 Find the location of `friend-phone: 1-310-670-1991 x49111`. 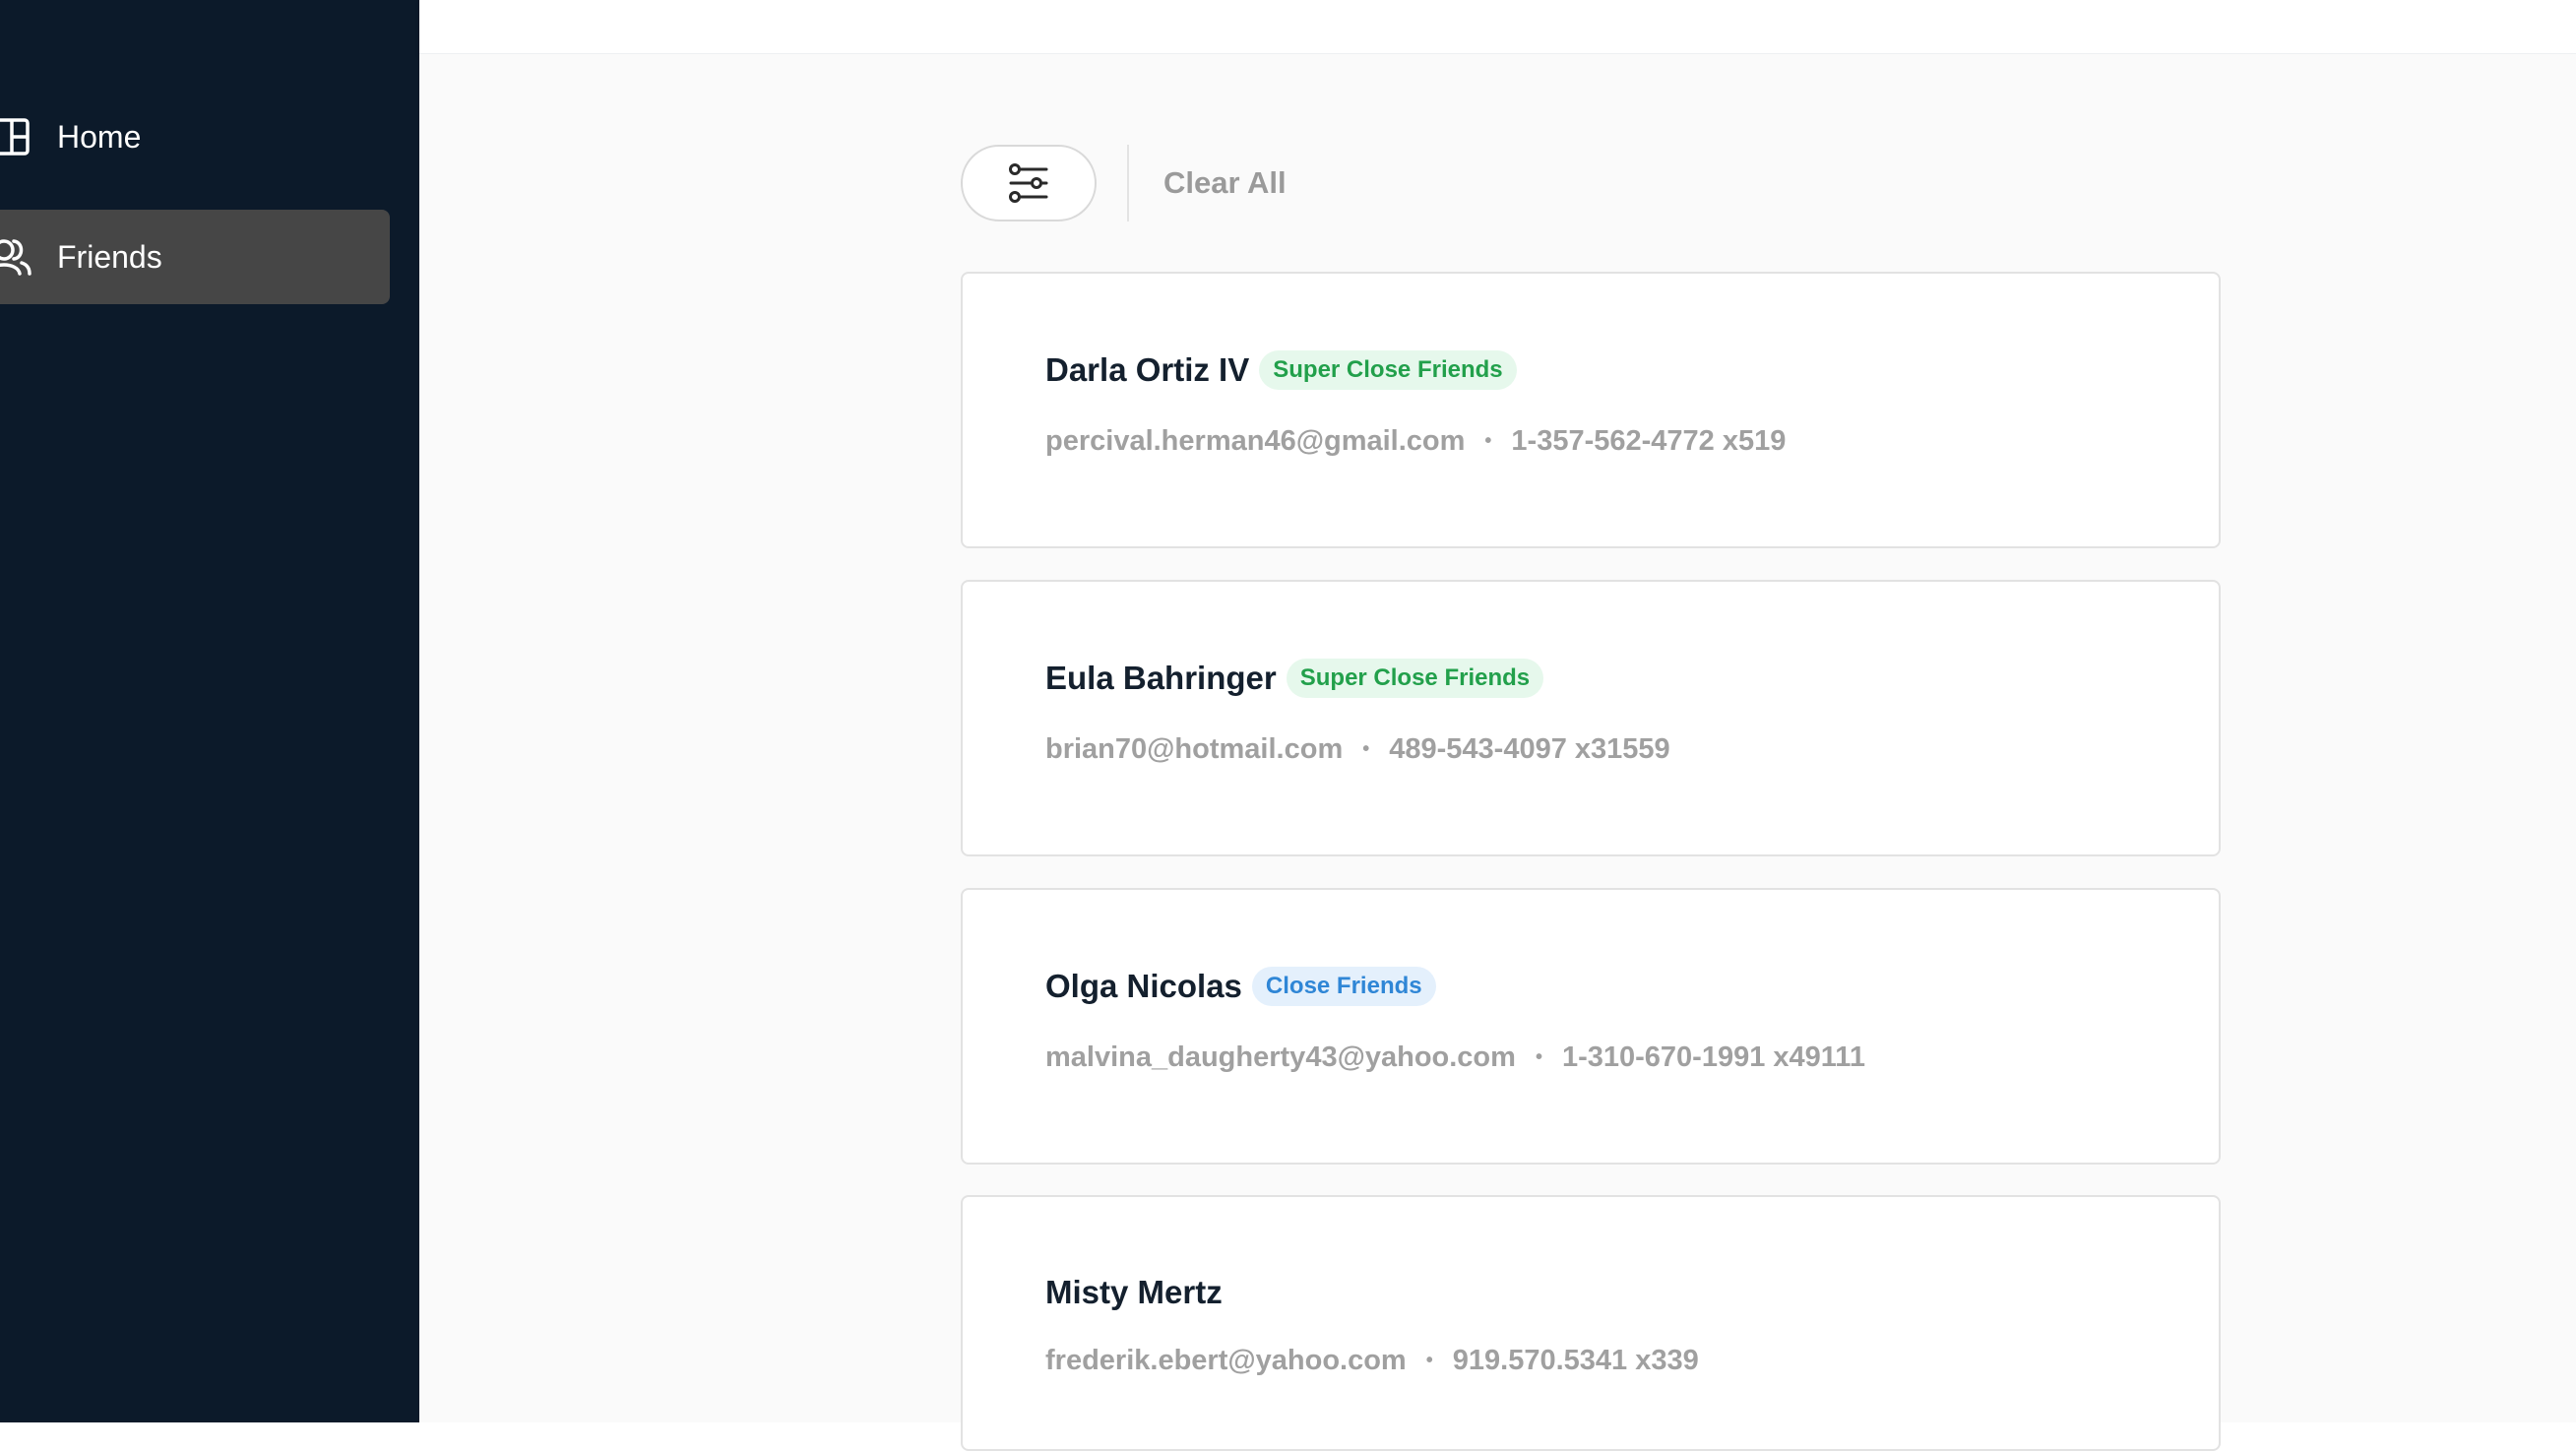

friend-phone: 1-310-670-1991 x49111 is located at coordinates (1713, 1057).